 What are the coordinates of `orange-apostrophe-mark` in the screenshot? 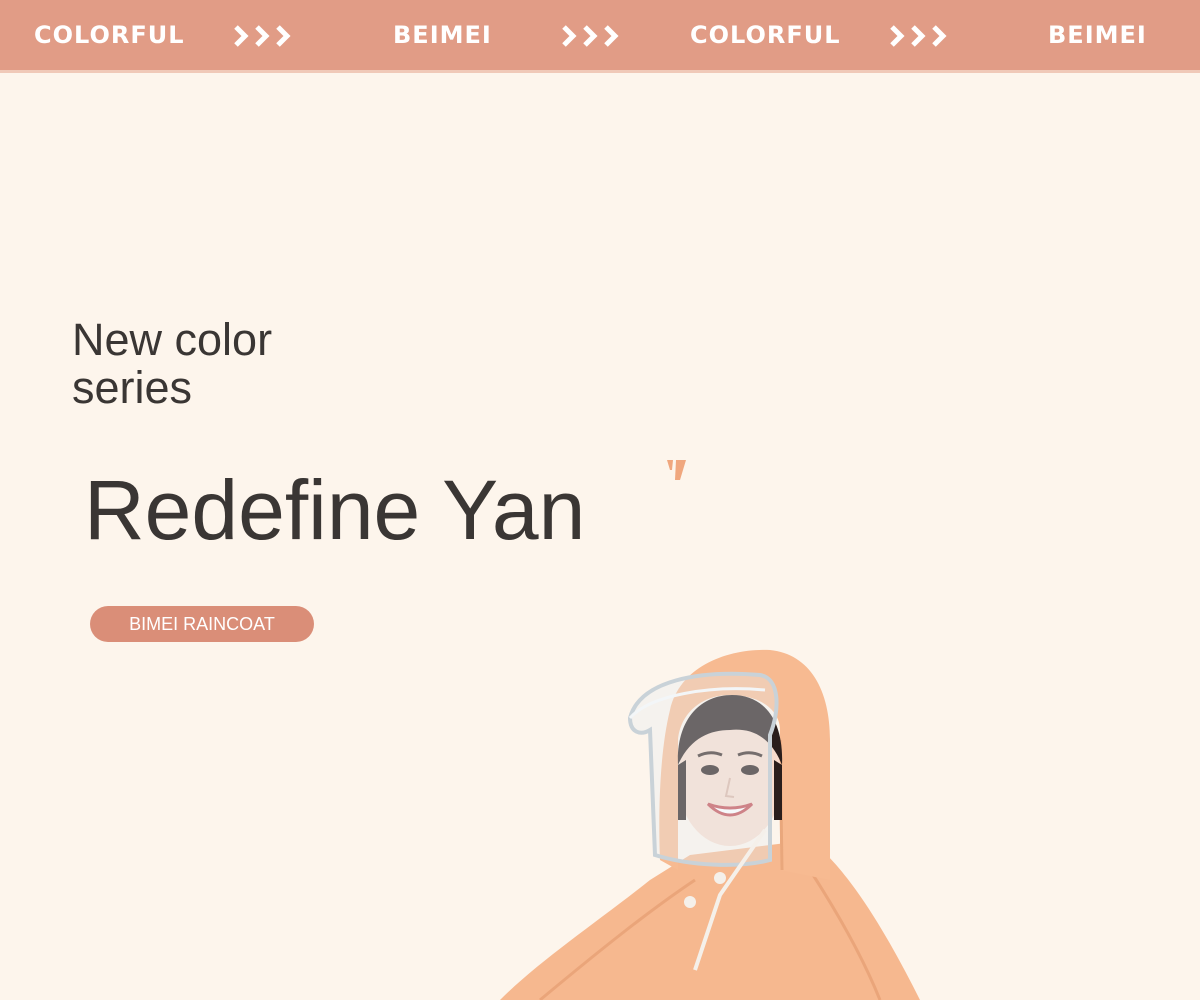 It's located at (676, 470).